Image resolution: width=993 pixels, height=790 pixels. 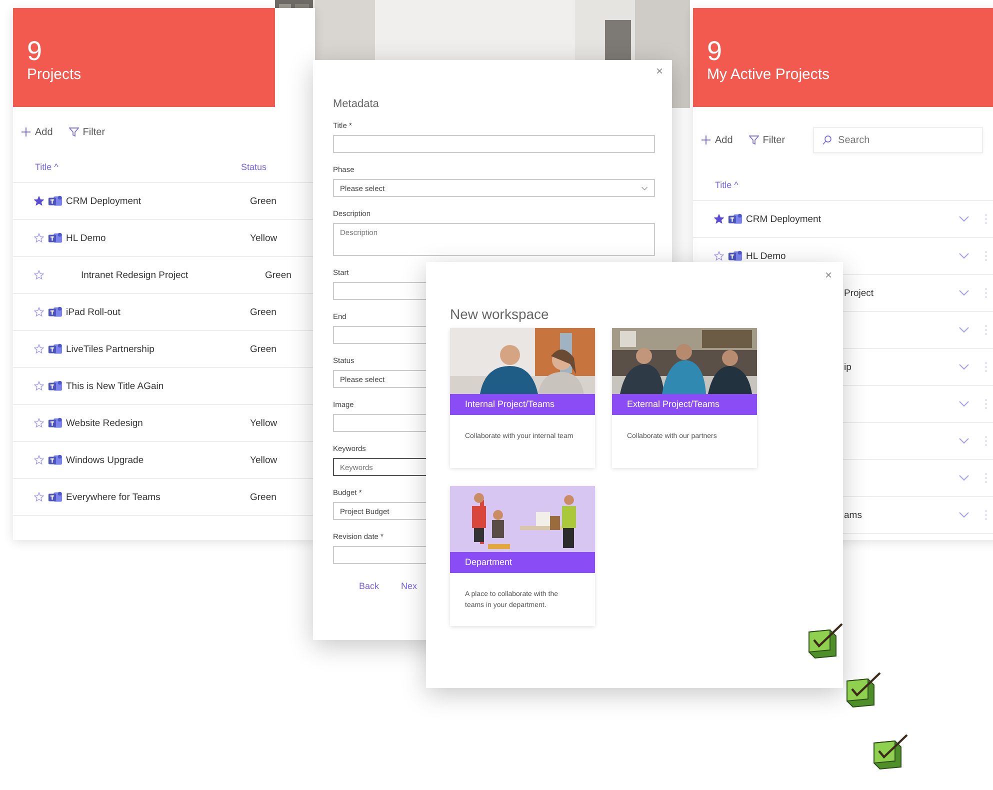 What do you see at coordinates (769, 75) in the screenshot?
I see `panel-title: My Active Projects` at bounding box center [769, 75].